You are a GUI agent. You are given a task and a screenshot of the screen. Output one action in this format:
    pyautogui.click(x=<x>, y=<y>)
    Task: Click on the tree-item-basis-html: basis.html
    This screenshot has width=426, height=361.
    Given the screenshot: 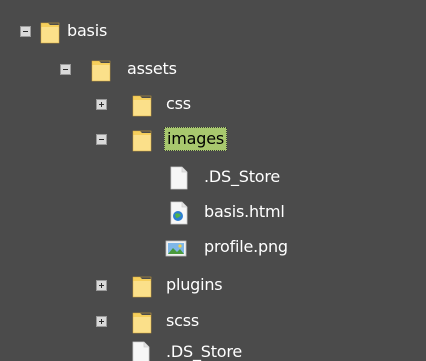 What is the action you would take?
    pyautogui.click(x=213, y=213)
    